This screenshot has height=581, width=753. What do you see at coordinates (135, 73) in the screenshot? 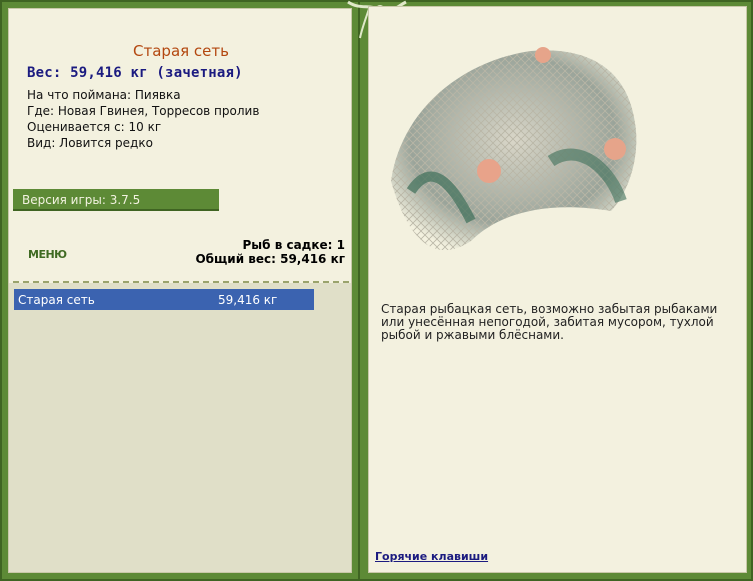
I see `fish-weight: Вес: 59,416 кг (зачетная)` at bounding box center [135, 73].